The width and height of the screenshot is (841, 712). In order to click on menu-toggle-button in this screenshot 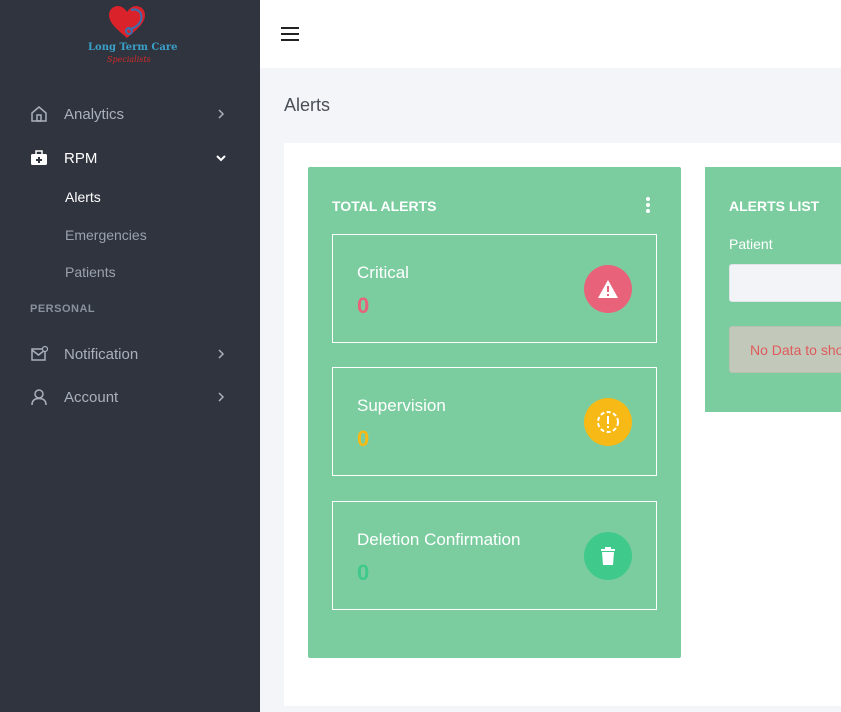, I will do `click(290, 34)`.